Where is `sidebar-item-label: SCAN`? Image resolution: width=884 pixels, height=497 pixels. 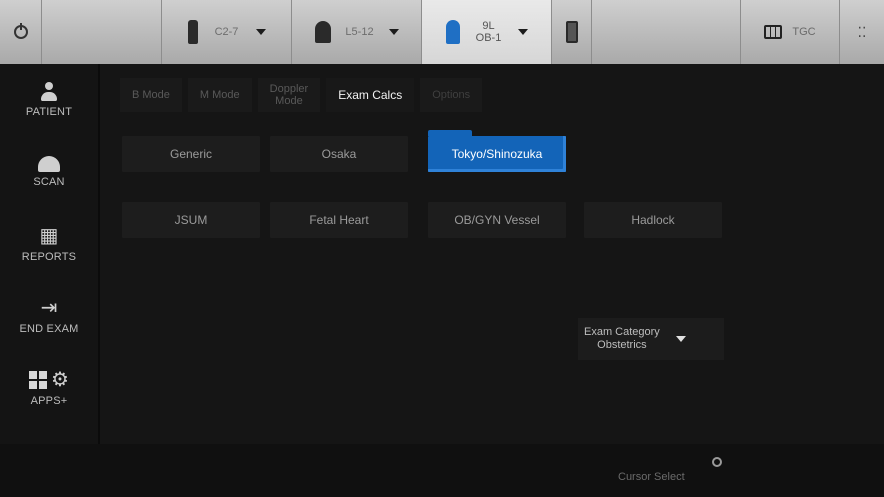 sidebar-item-label: SCAN is located at coordinates (49, 182).